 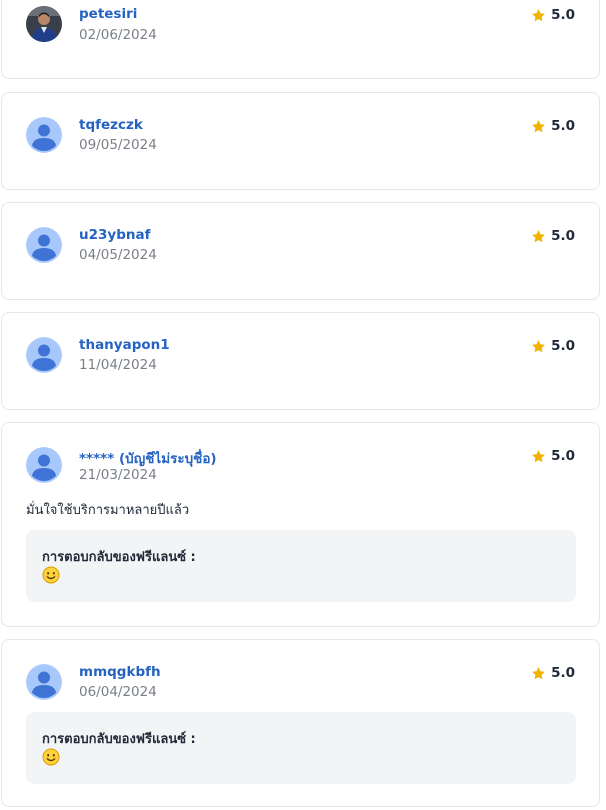 What do you see at coordinates (111, 125) in the screenshot?
I see `reviewer-name: tqfezczk` at bounding box center [111, 125].